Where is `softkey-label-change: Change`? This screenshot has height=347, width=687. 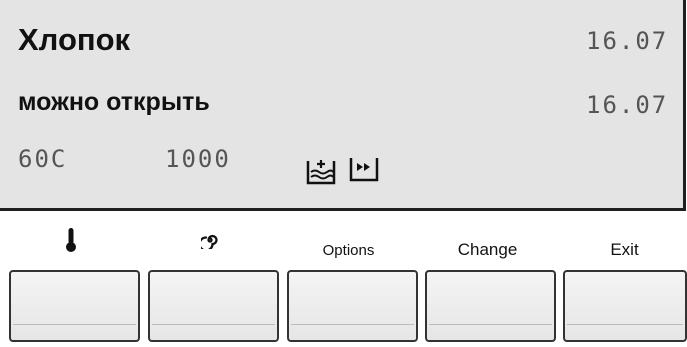
softkey-label-change: Change is located at coordinates (487, 249).